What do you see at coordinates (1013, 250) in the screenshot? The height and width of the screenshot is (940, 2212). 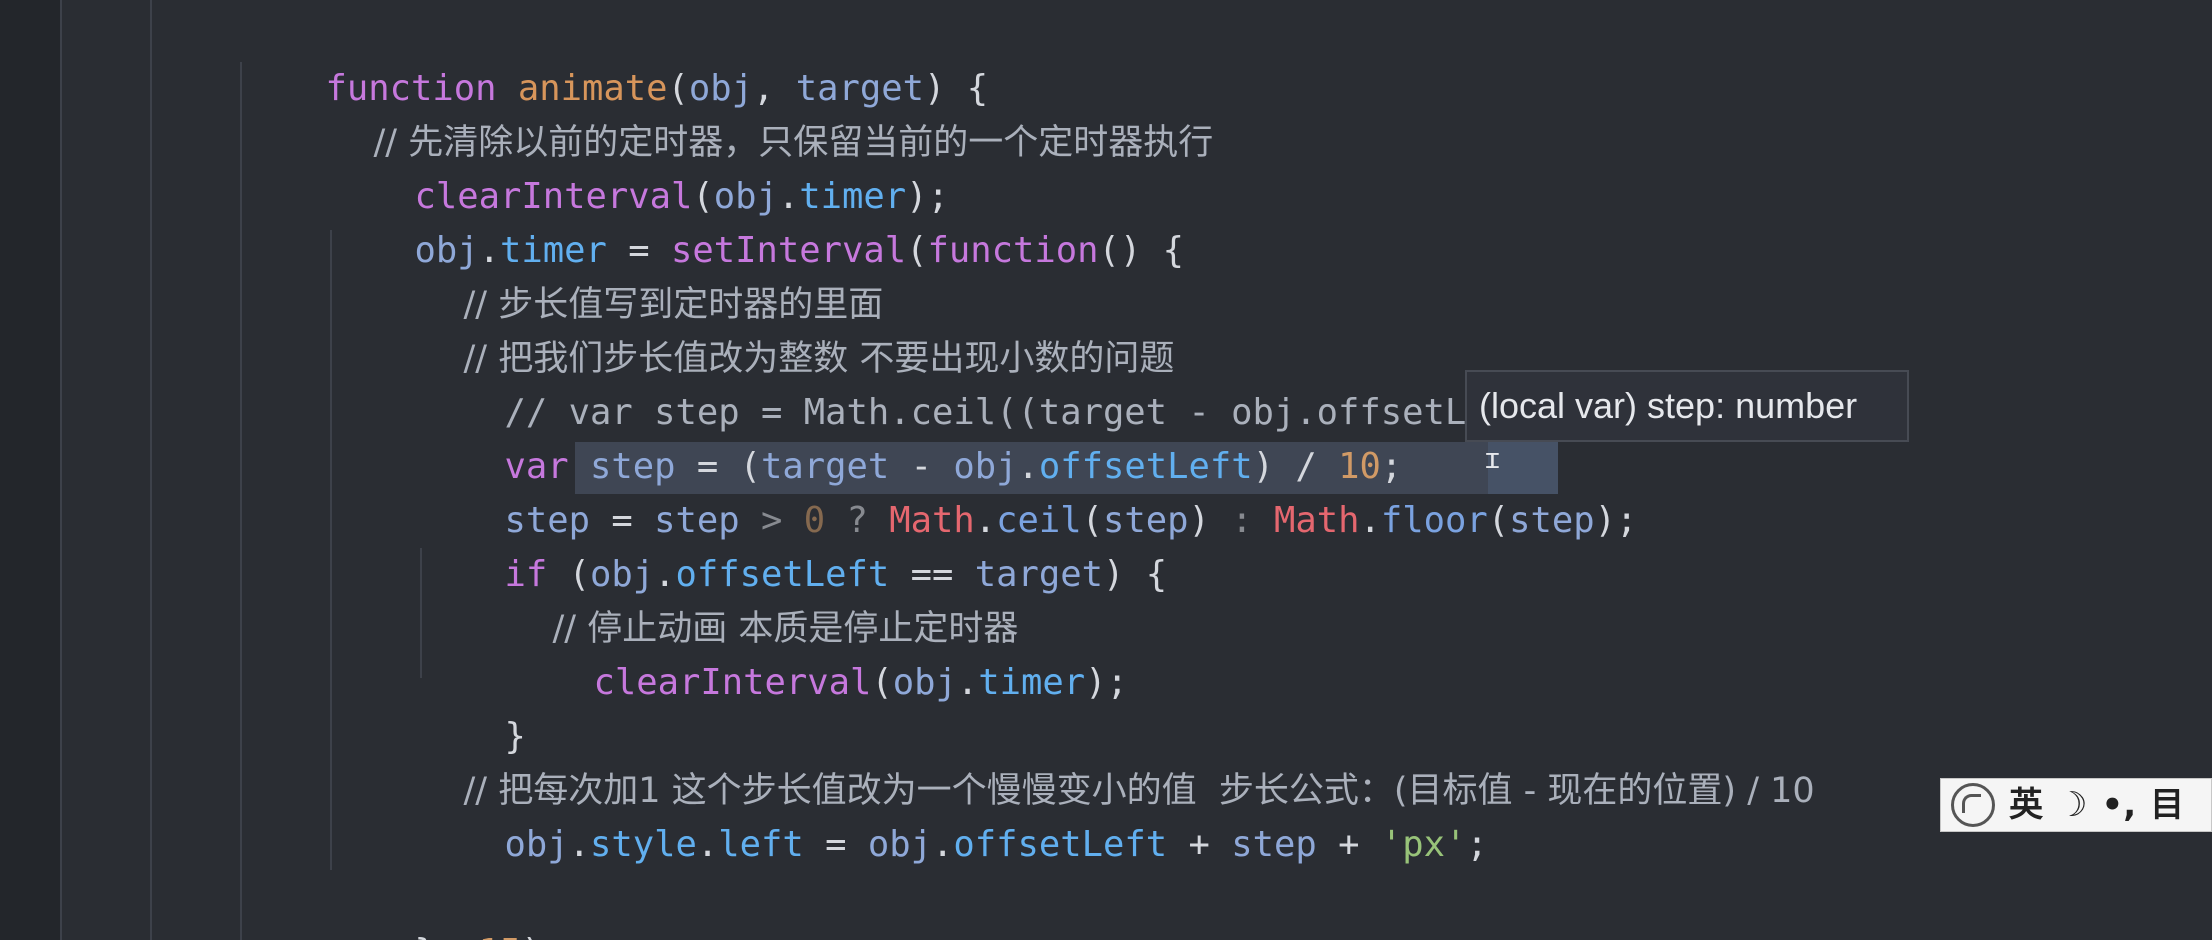 I see `keyword-function: function` at bounding box center [1013, 250].